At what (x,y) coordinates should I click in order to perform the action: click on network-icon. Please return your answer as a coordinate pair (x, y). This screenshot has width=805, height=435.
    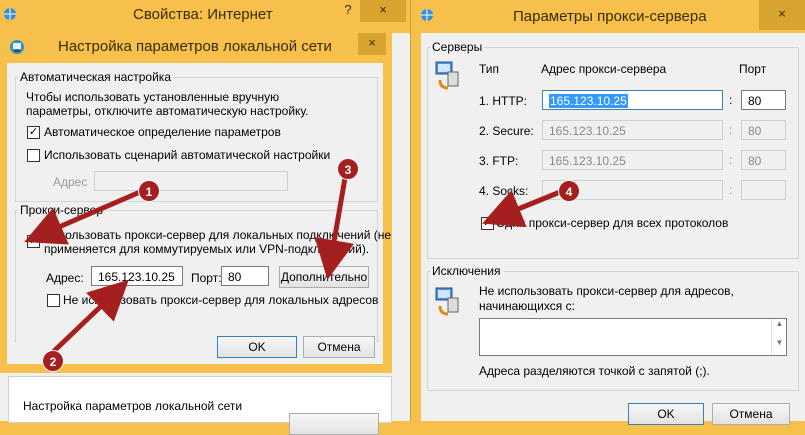
    Looking at the image, I should click on (17, 47).